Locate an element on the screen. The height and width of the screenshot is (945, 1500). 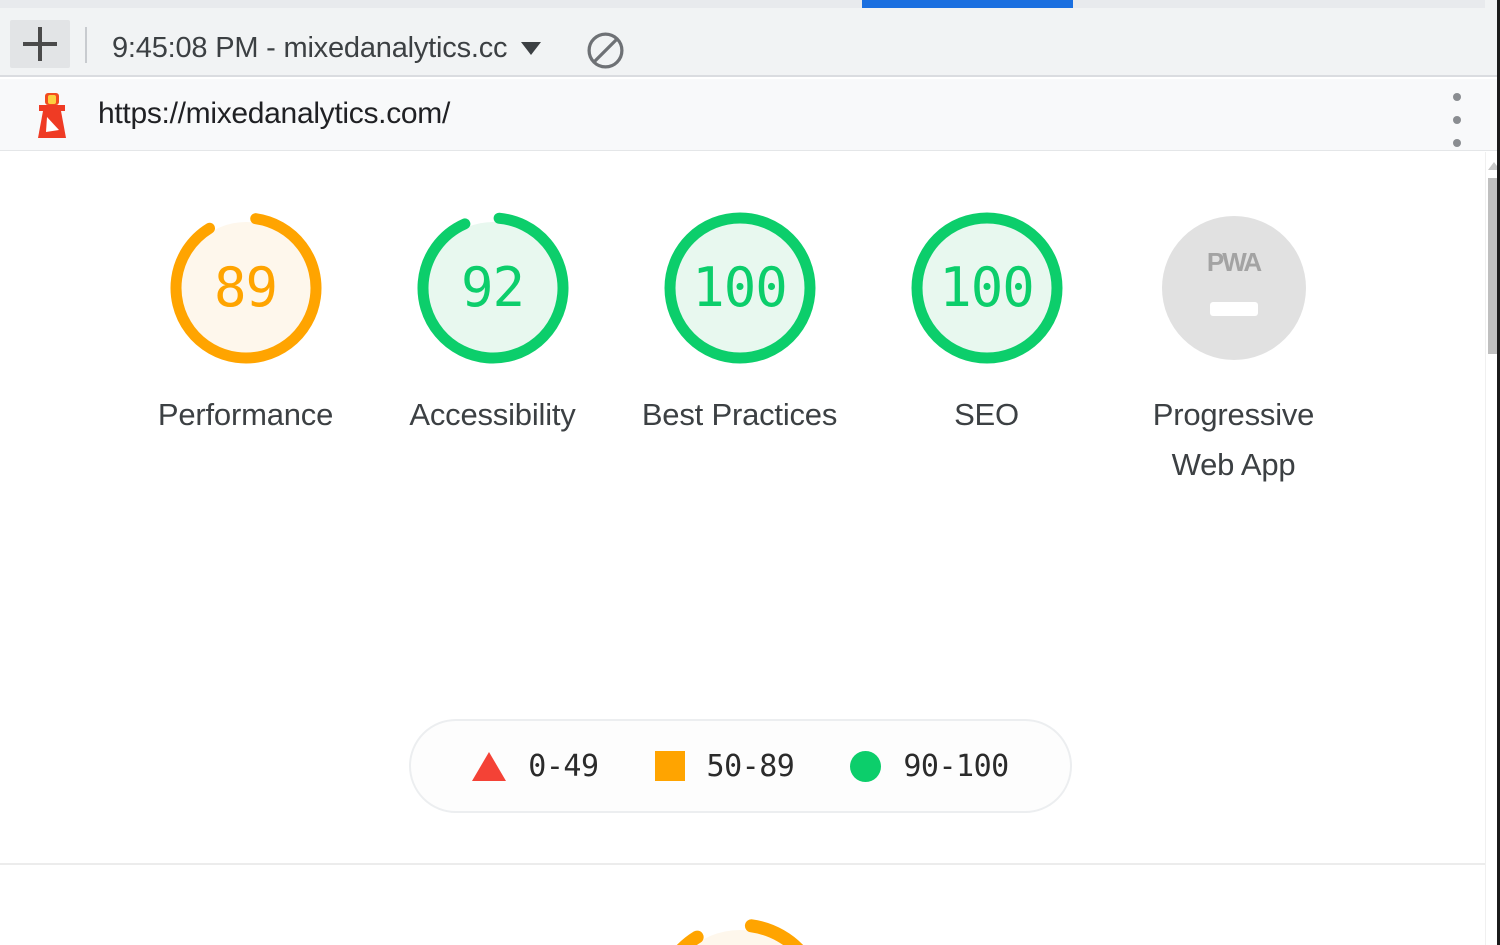
tab-strip-left-track is located at coordinates (431, 4).